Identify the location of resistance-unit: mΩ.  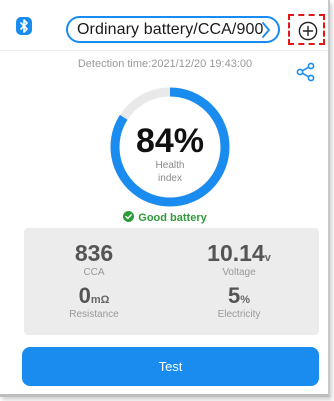
(100, 300).